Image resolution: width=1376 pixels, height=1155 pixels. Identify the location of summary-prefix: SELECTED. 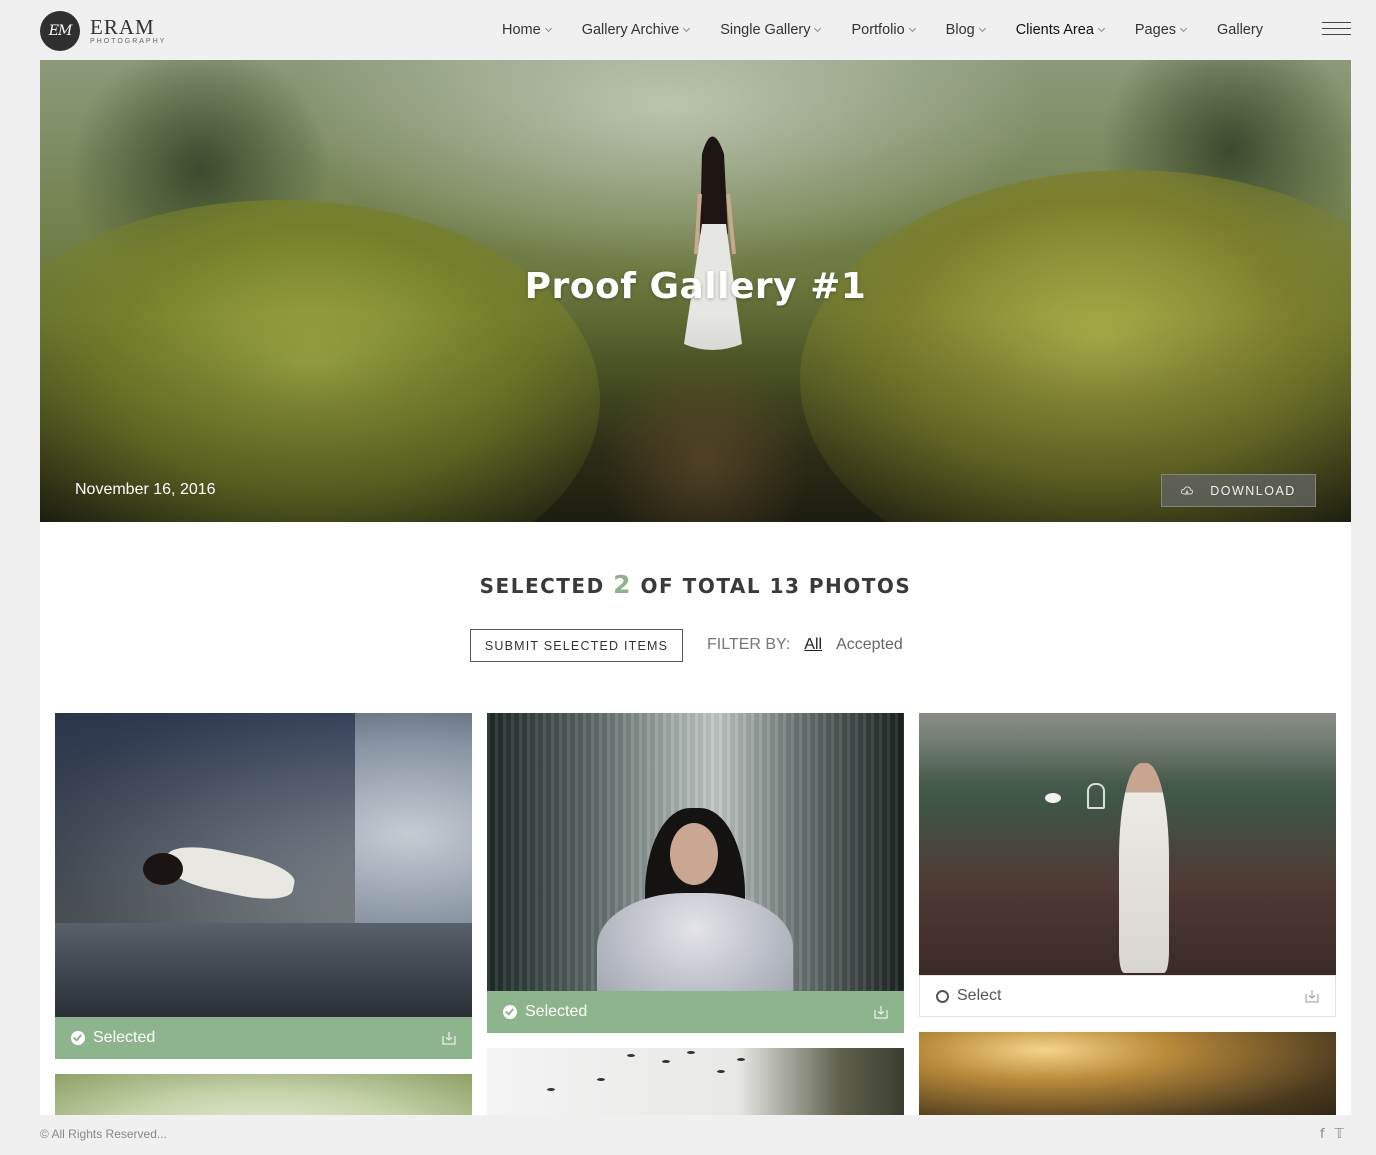
(542, 586).